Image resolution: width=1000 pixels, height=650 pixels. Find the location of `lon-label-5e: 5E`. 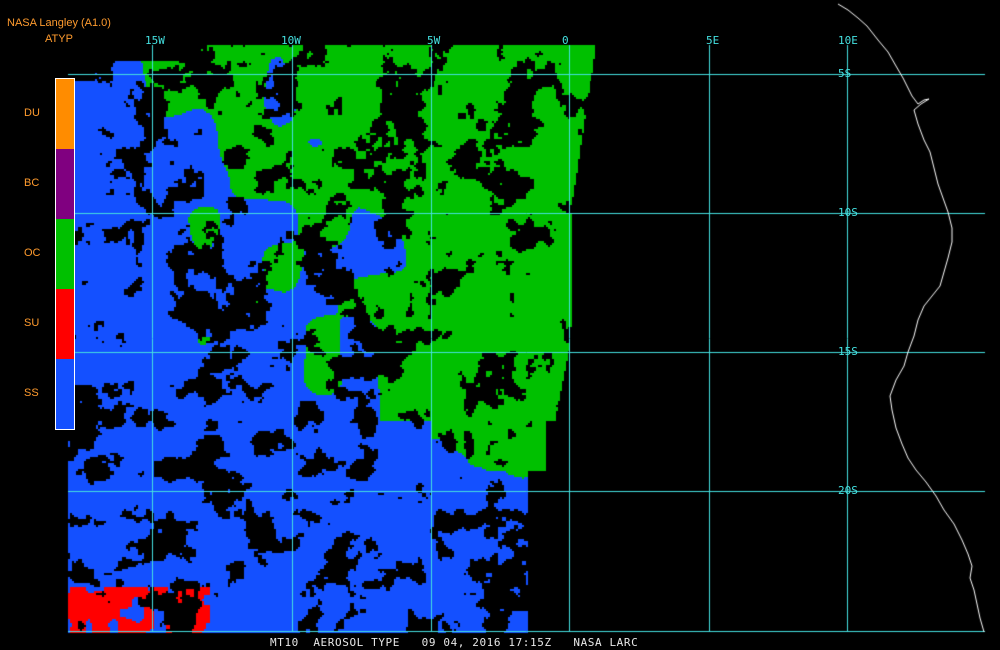

lon-label-5e: 5E is located at coordinates (713, 40).